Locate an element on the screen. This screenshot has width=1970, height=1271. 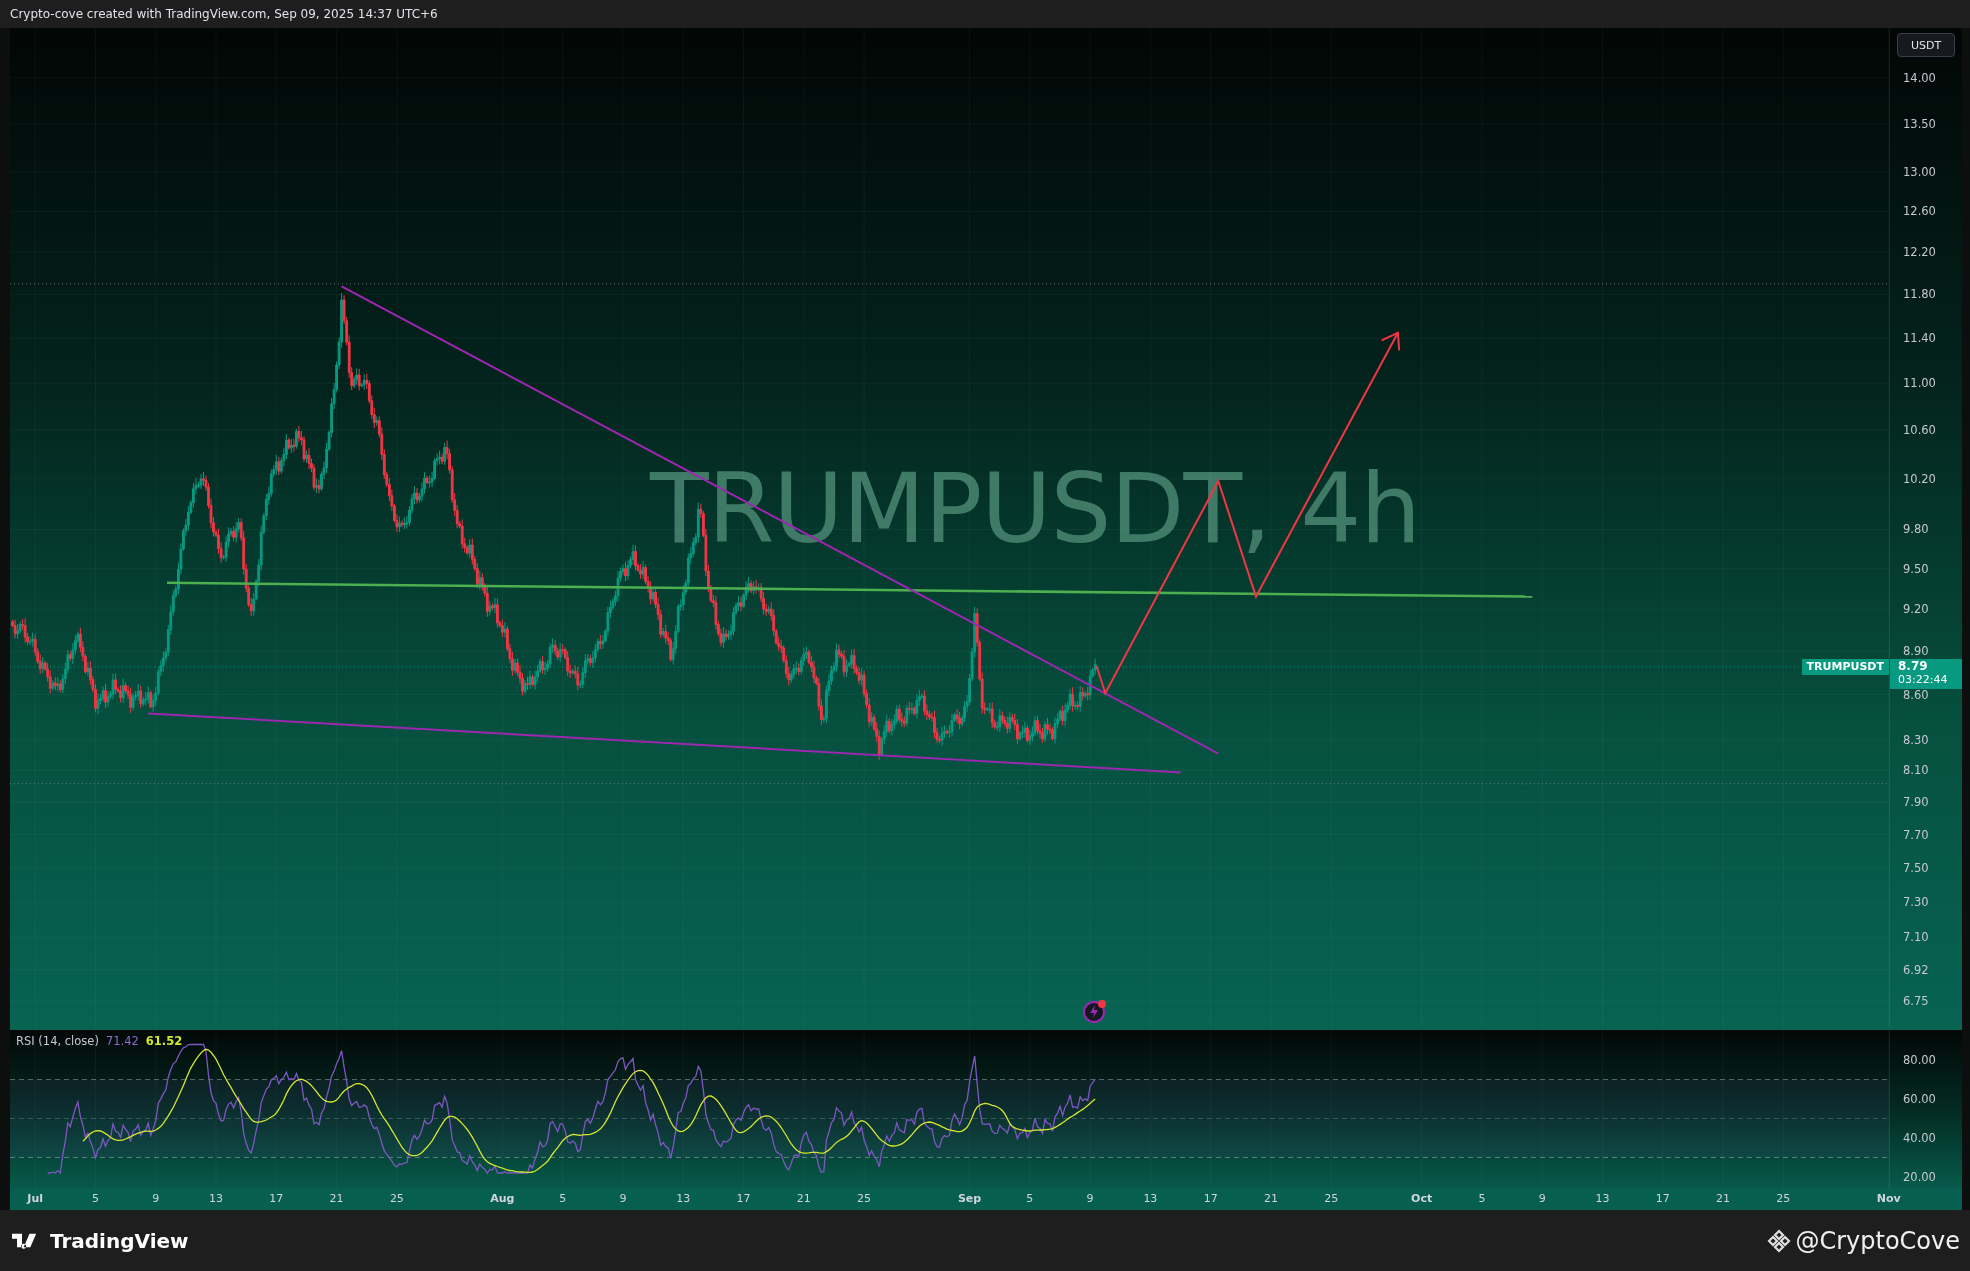
last-price-tag: 8.79 03:22:44 is located at coordinates (1926, 674).